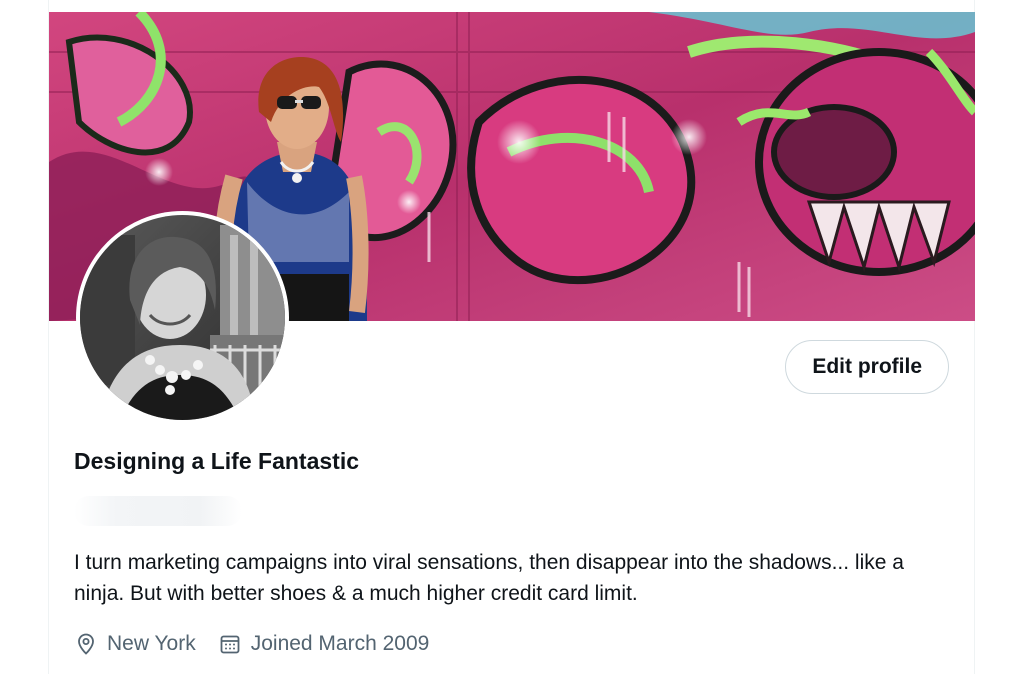 This screenshot has height=674, width=1024. Describe the element at coordinates (216, 461) in the screenshot. I see `profile-display-name: Designing a Life Fantastic` at that location.